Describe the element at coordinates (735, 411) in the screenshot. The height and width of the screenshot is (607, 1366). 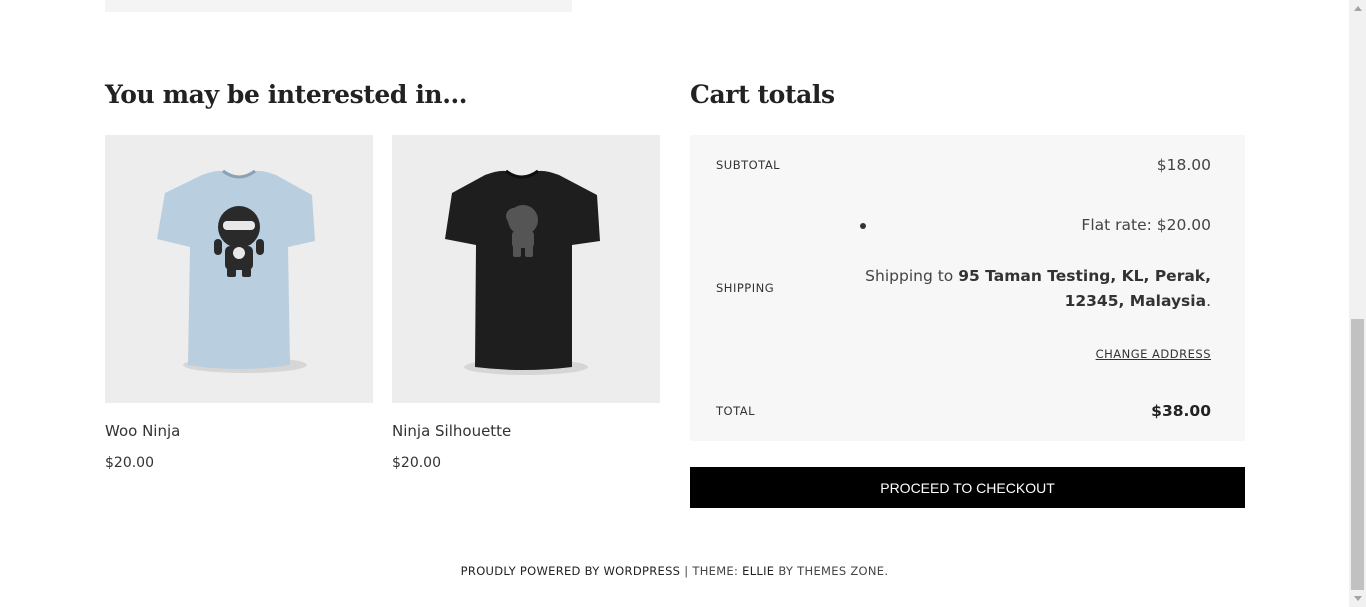
I see `total-label: TOTAL` at that location.